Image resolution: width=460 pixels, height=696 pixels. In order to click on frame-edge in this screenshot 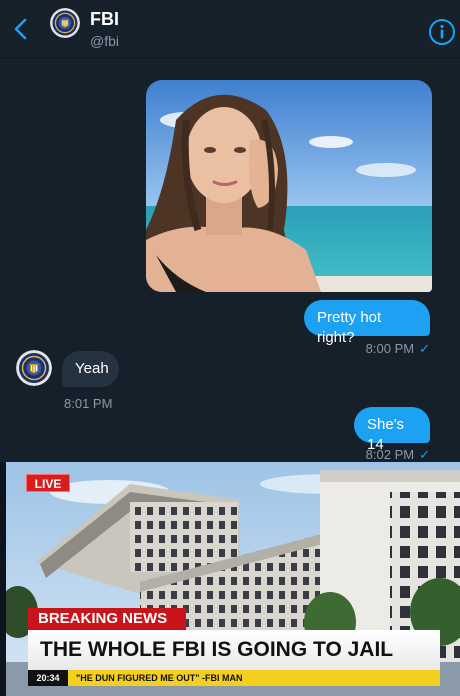, I will do `click(3, 579)`.